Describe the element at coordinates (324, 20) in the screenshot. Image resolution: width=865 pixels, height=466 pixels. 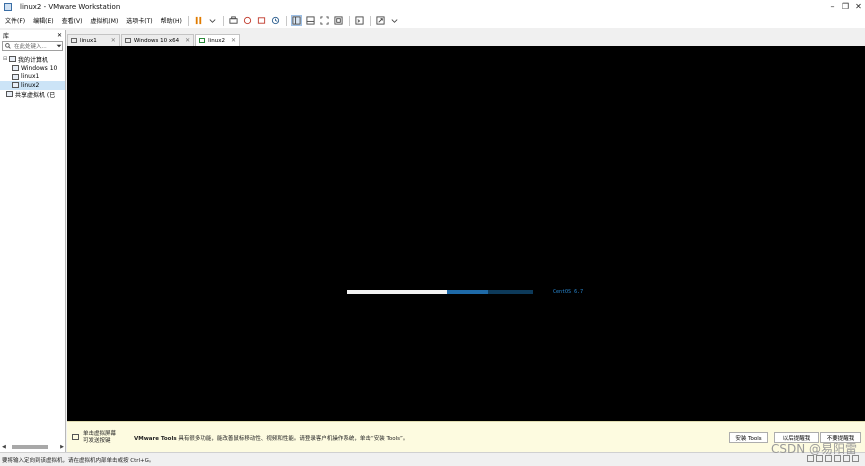
I see `full-screen-icon` at that location.